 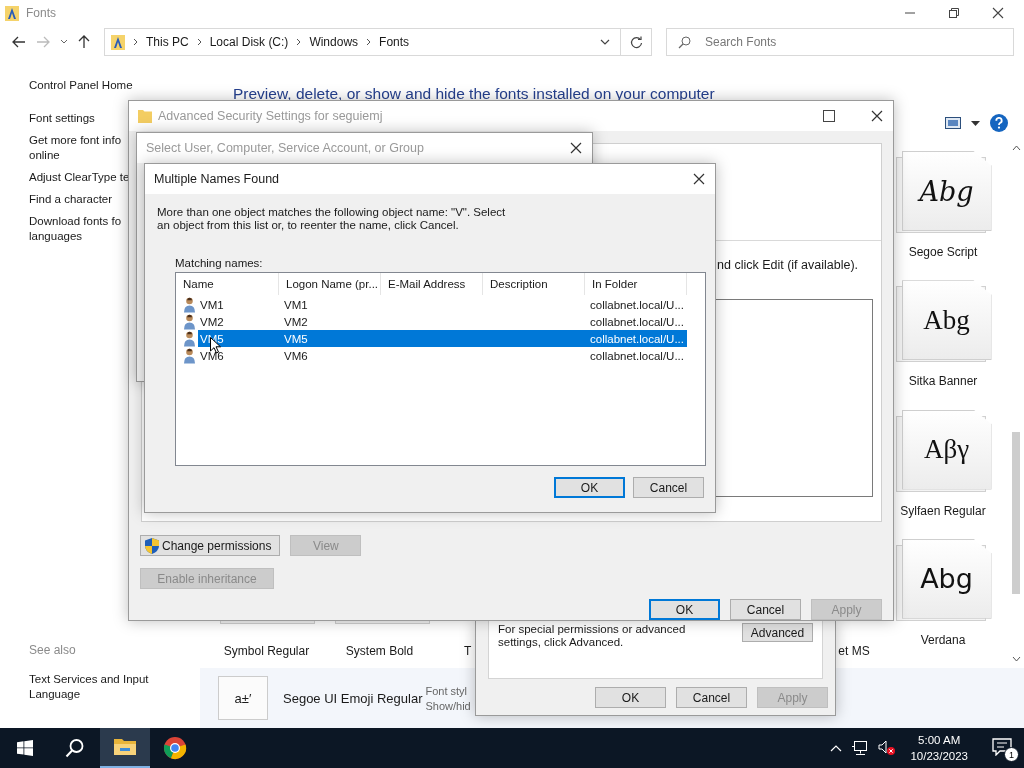 I want to click on dialog-title: Multiple Names Found, so click(x=217, y=179).